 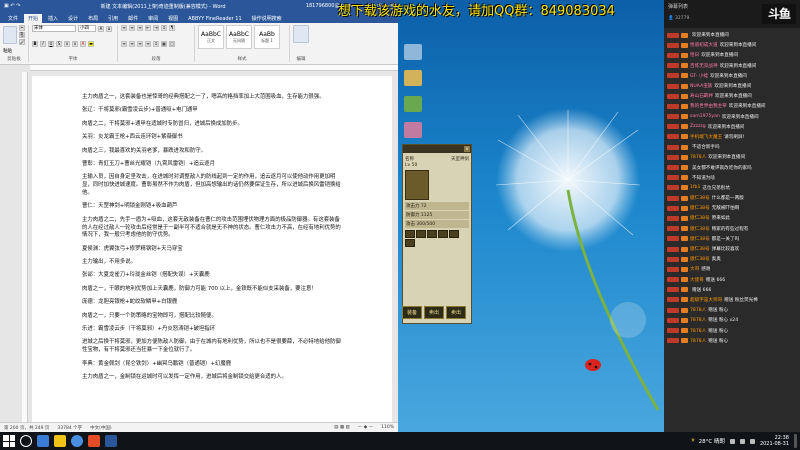 I want to click on tray-network-icon, so click(x=732, y=441).